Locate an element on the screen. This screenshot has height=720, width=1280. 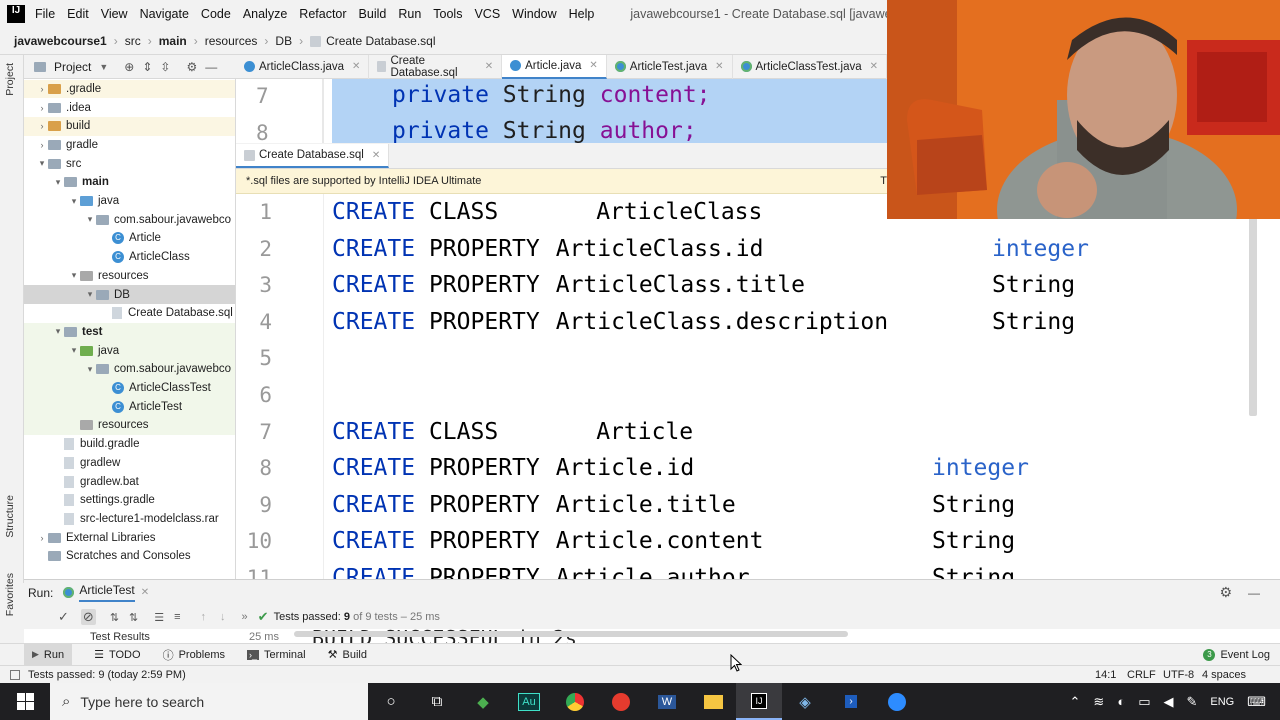
powershell-icon: › is located at coordinates (851, 701).